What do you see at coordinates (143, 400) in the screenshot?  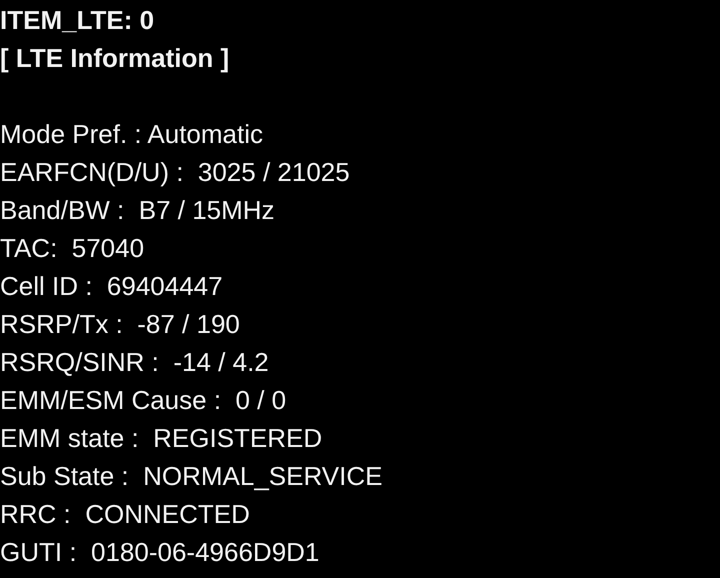 I see `info-line: EMM/ESM Cause : 0 / 0` at bounding box center [143, 400].